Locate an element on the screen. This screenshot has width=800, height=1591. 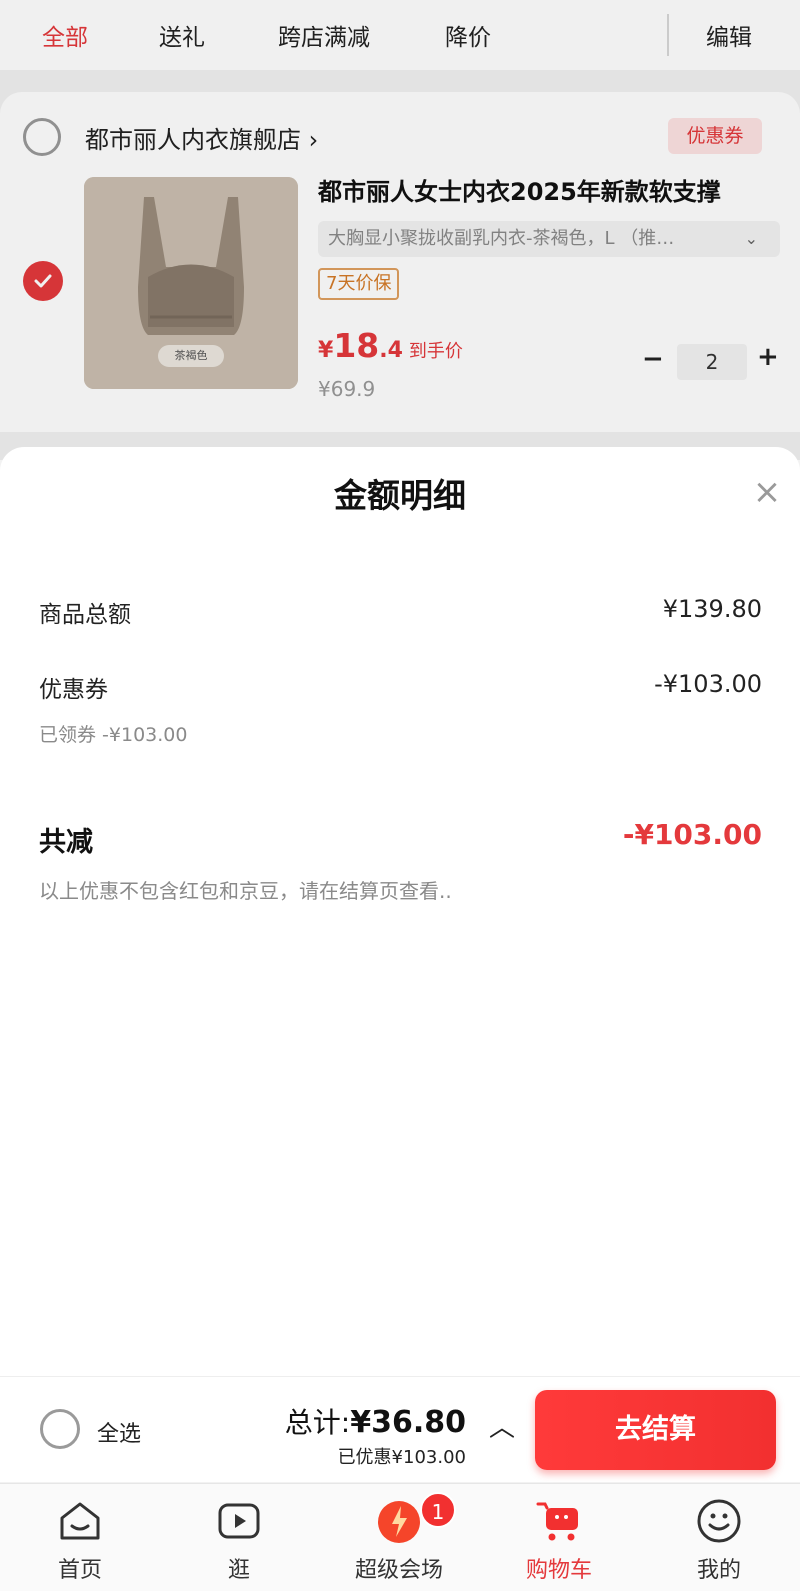
cart-icon is located at coordinates (557, 1521).